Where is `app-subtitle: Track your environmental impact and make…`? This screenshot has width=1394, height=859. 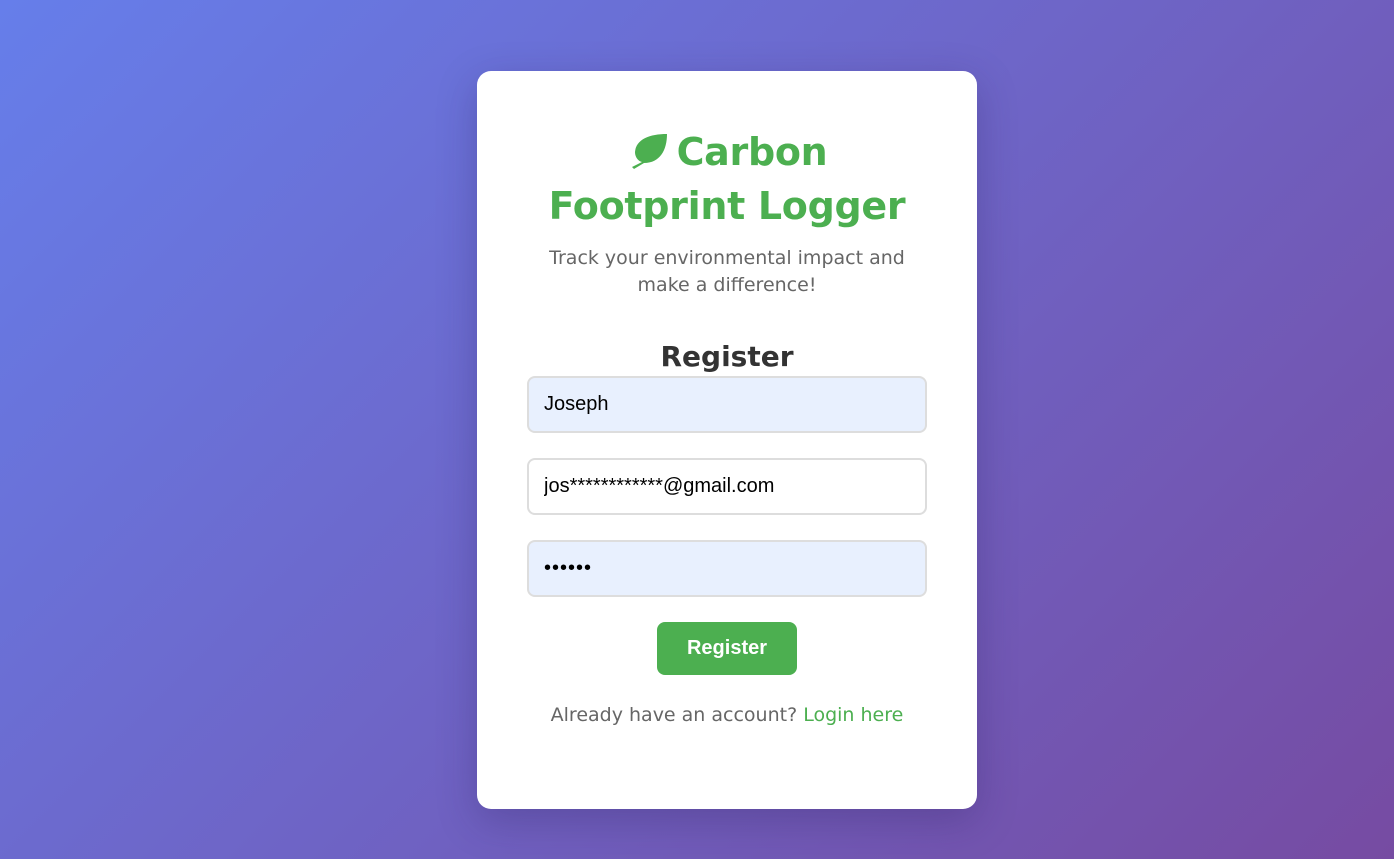 app-subtitle: Track your environmental impact and make… is located at coordinates (727, 271).